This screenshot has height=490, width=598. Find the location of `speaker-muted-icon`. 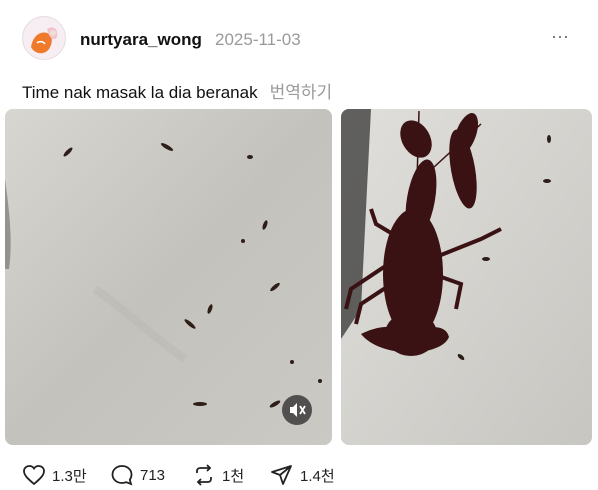

speaker-muted-icon is located at coordinates (298, 410).